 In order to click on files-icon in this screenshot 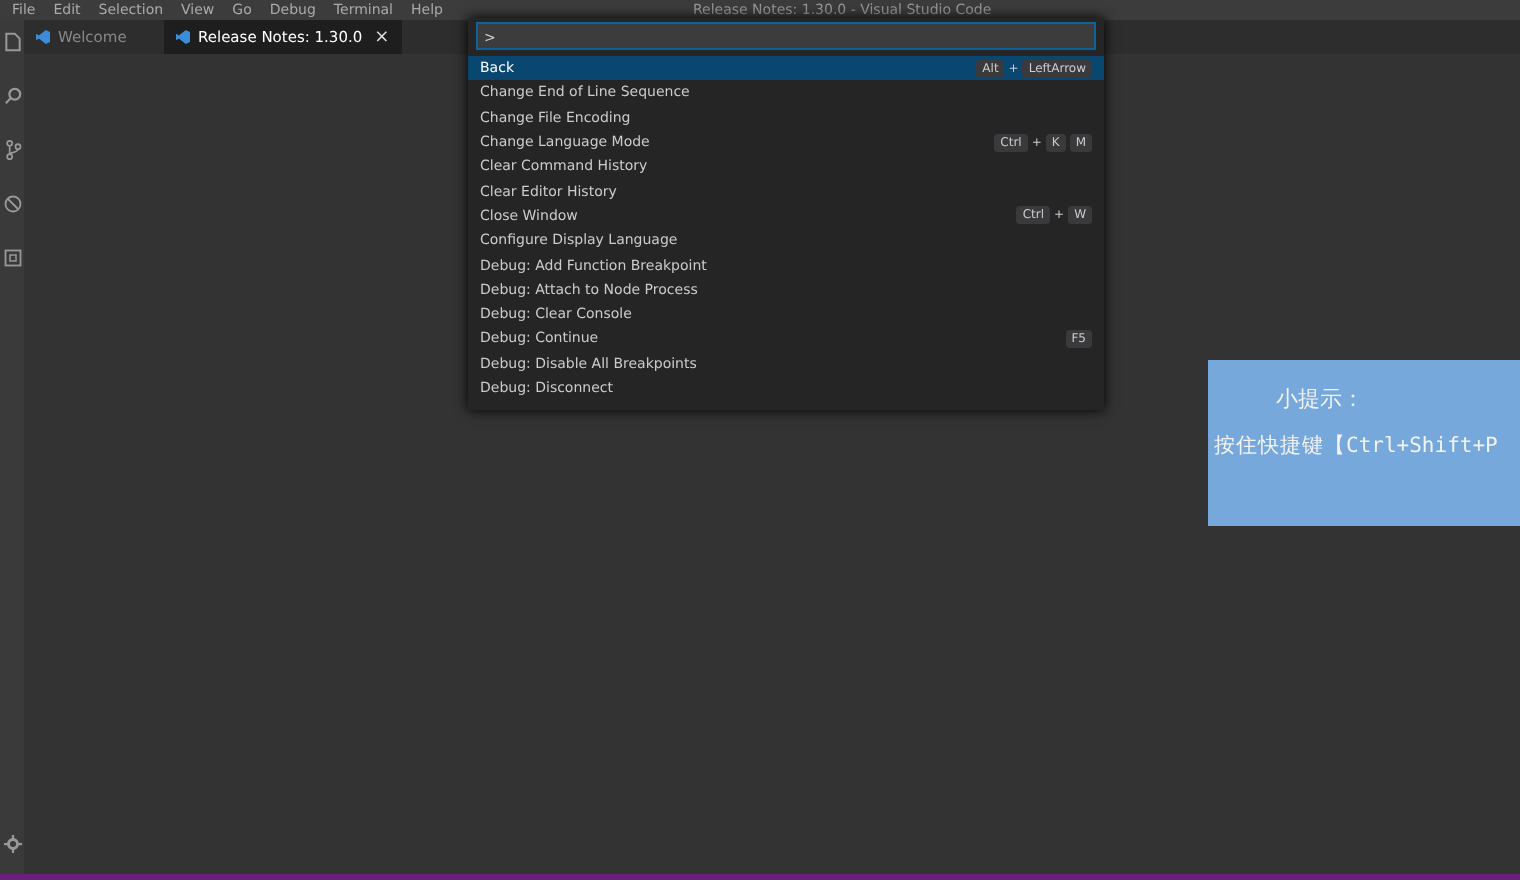, I will do `click(12, 42)`.